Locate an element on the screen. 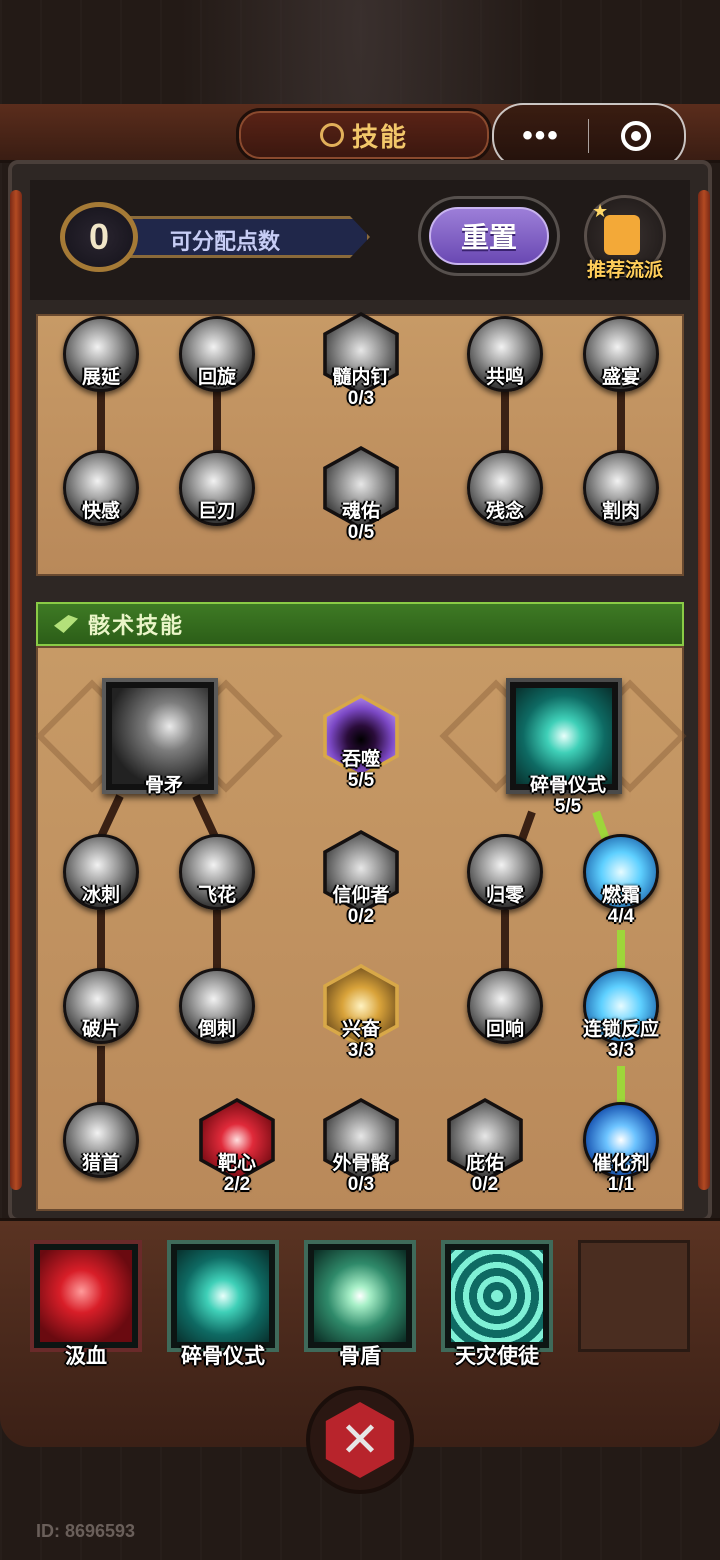 This screenshot has height=1560, width=720. skill-name: 庇佑 is located at coordinates (484, 1163).